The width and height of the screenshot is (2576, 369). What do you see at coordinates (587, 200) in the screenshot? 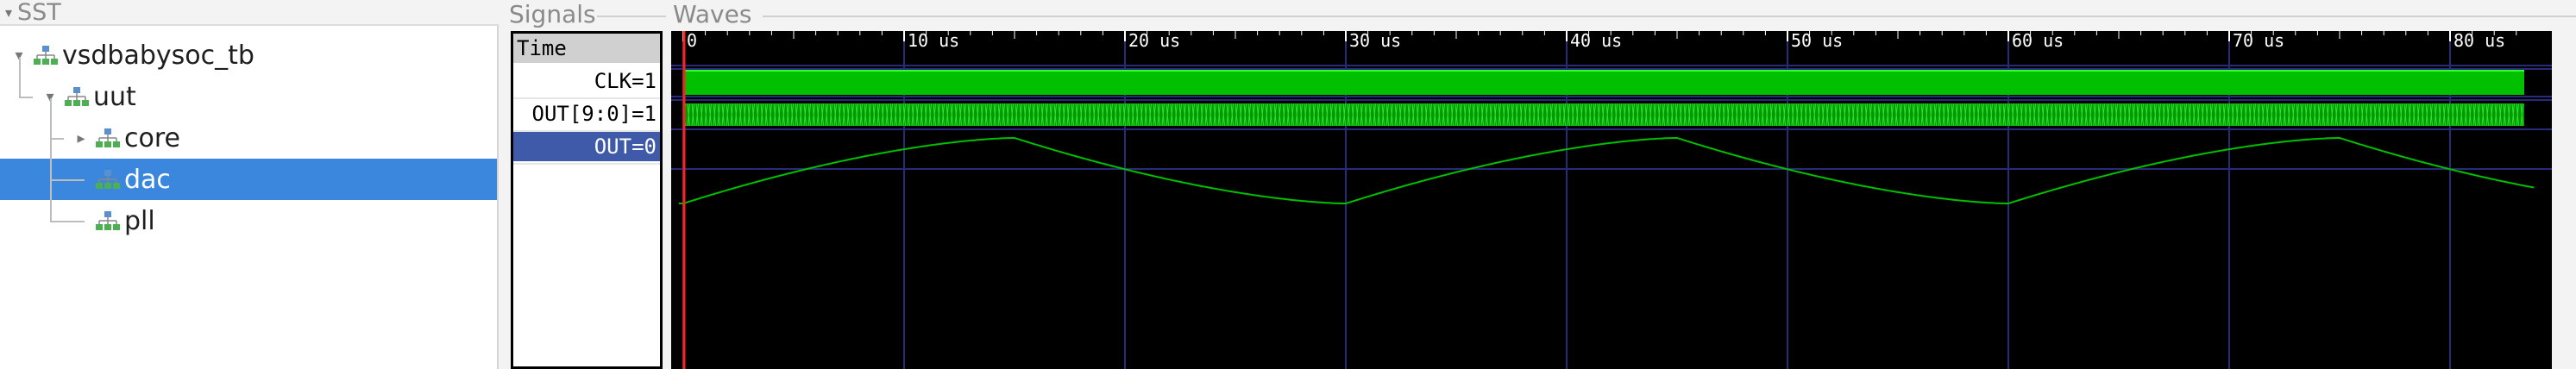
I see `signal-list: Time CLK=1 OUT[9:0]=1 OUT=0` at bounding box center [587, 200].